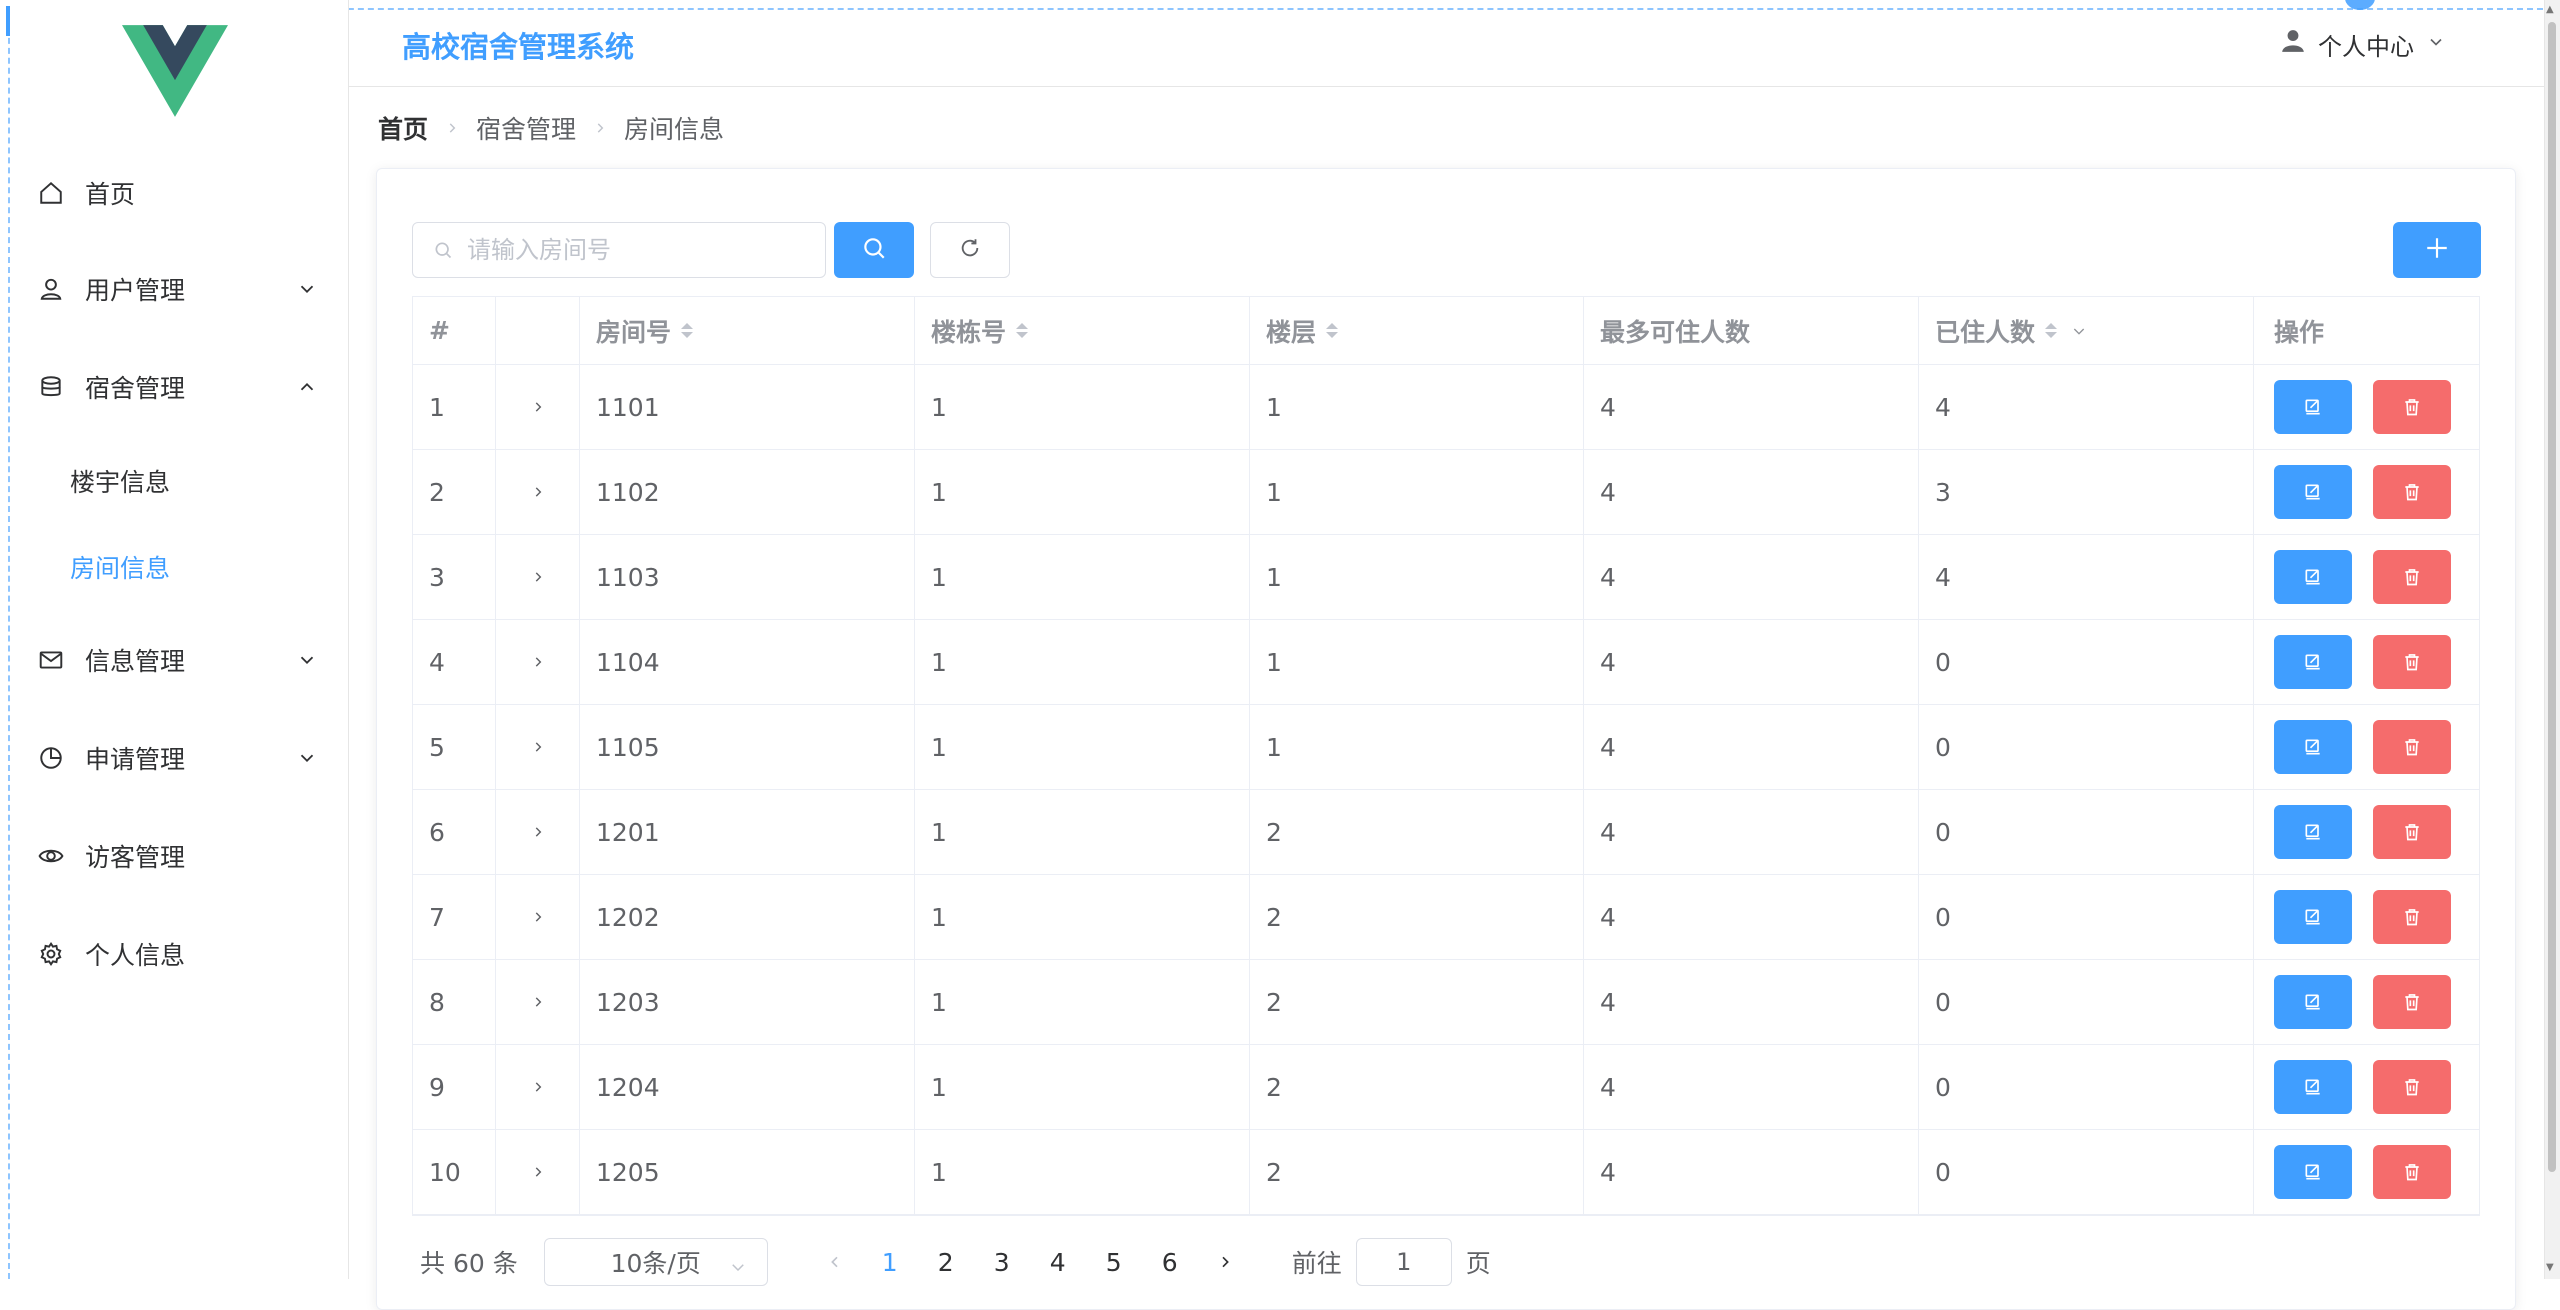  What do you see at coordinates (747, 1172) in the screenshot?
I see `cell-room-number: 1205` at bounding box center [747, 1172].